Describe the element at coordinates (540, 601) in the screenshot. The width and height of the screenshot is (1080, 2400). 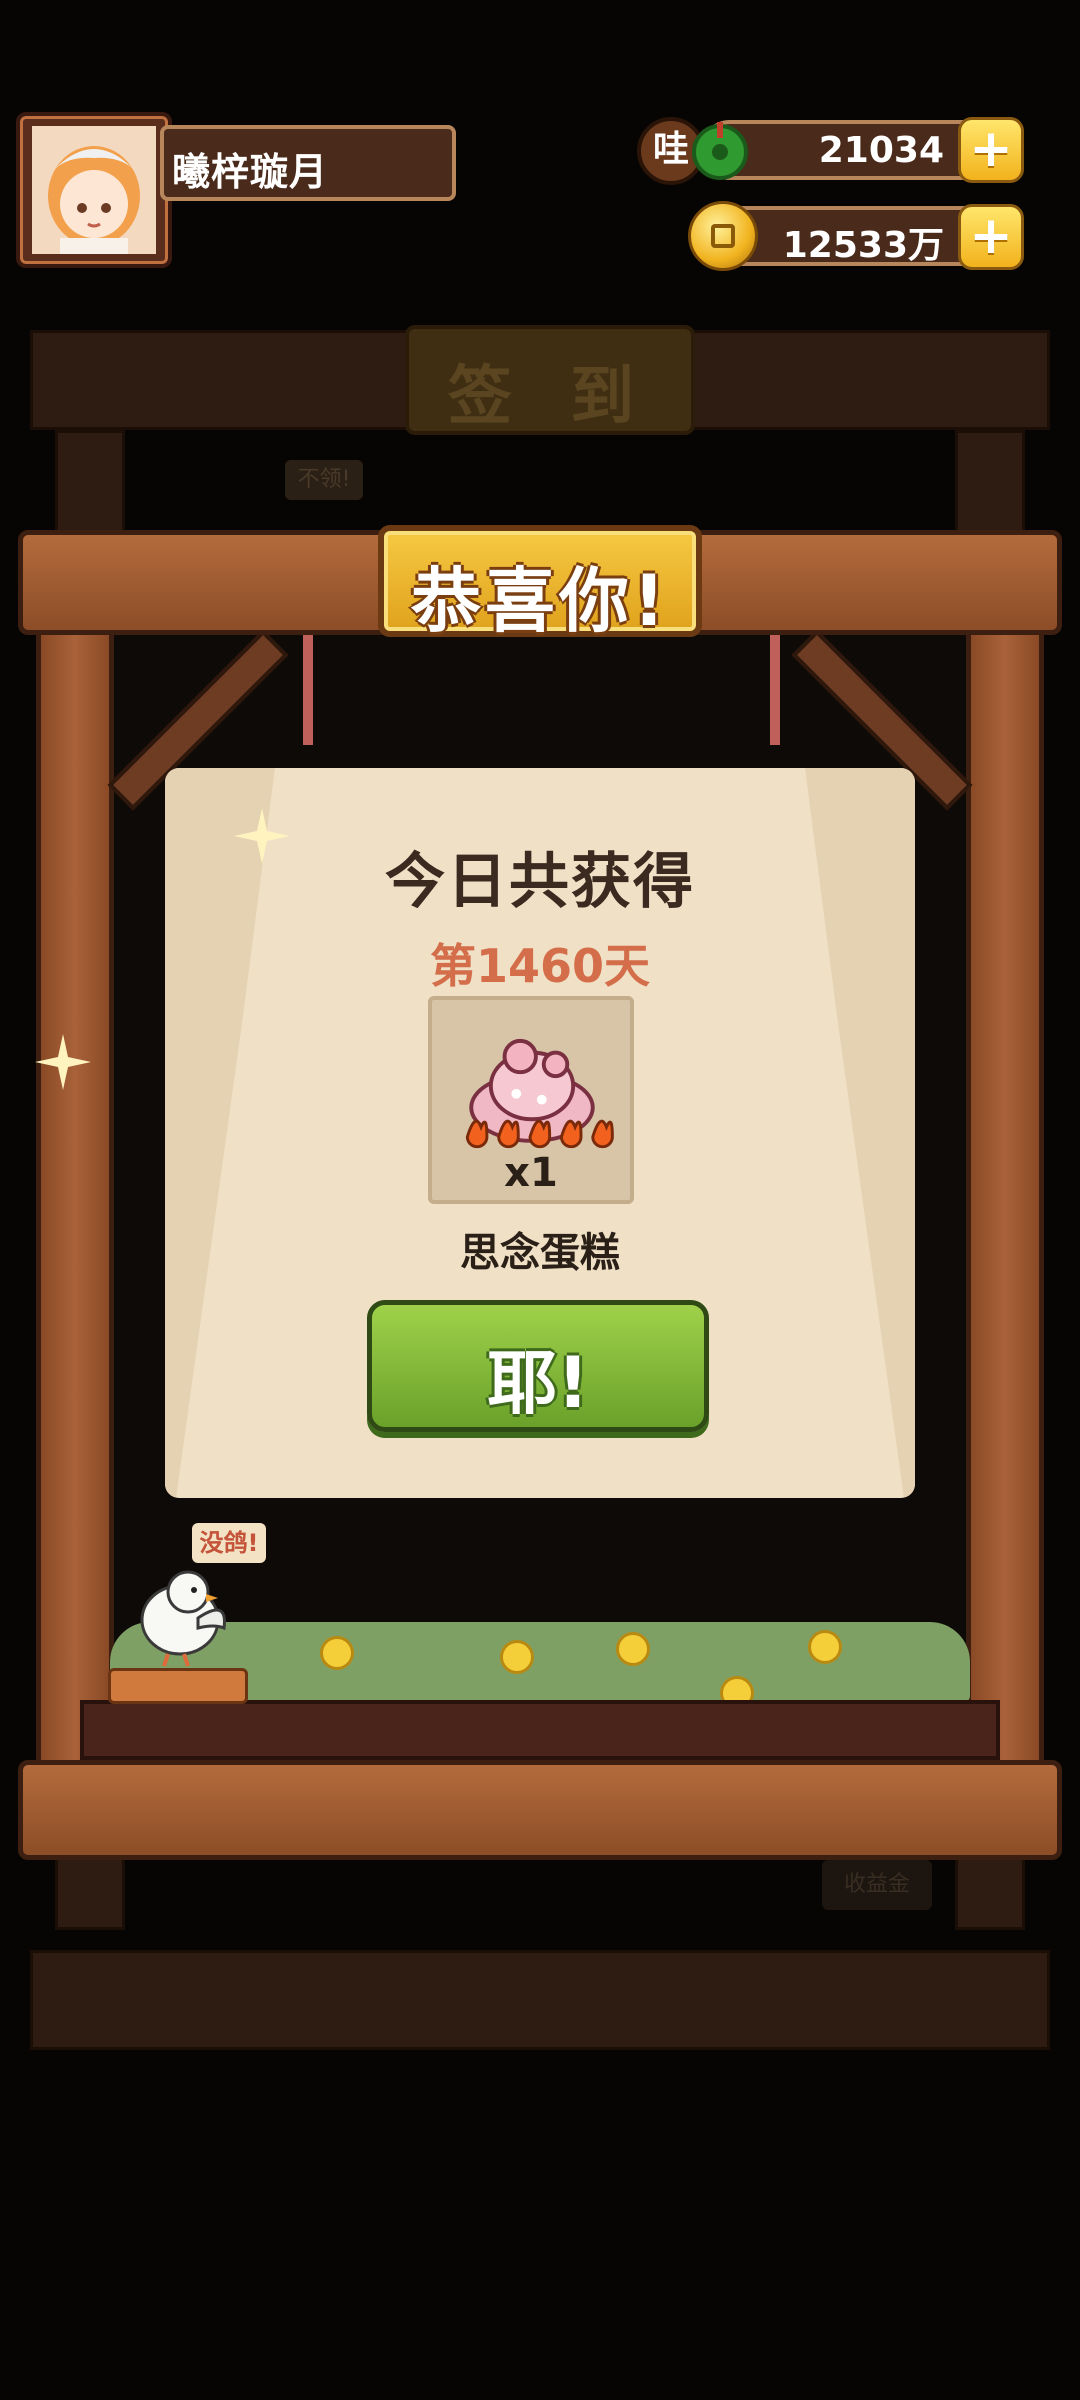
I see `congrats-text: 恭喜你!` at that location.